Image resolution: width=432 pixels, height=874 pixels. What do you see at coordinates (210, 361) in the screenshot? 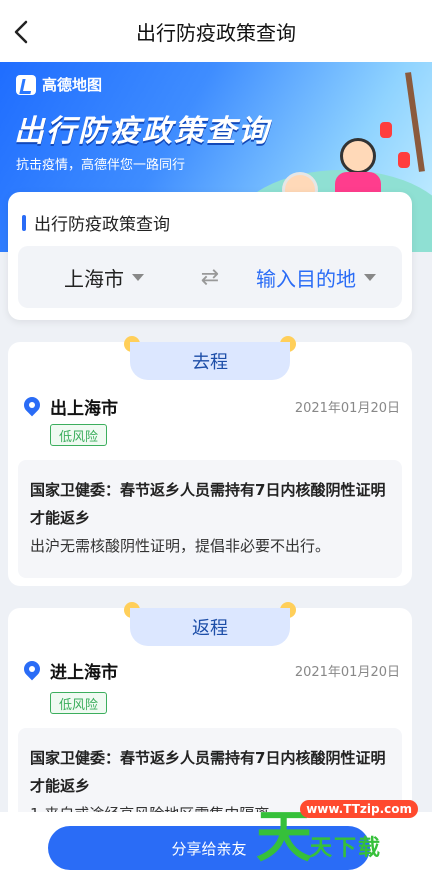
I see `outbound-label: 去程` at bounding box center [210, 361].